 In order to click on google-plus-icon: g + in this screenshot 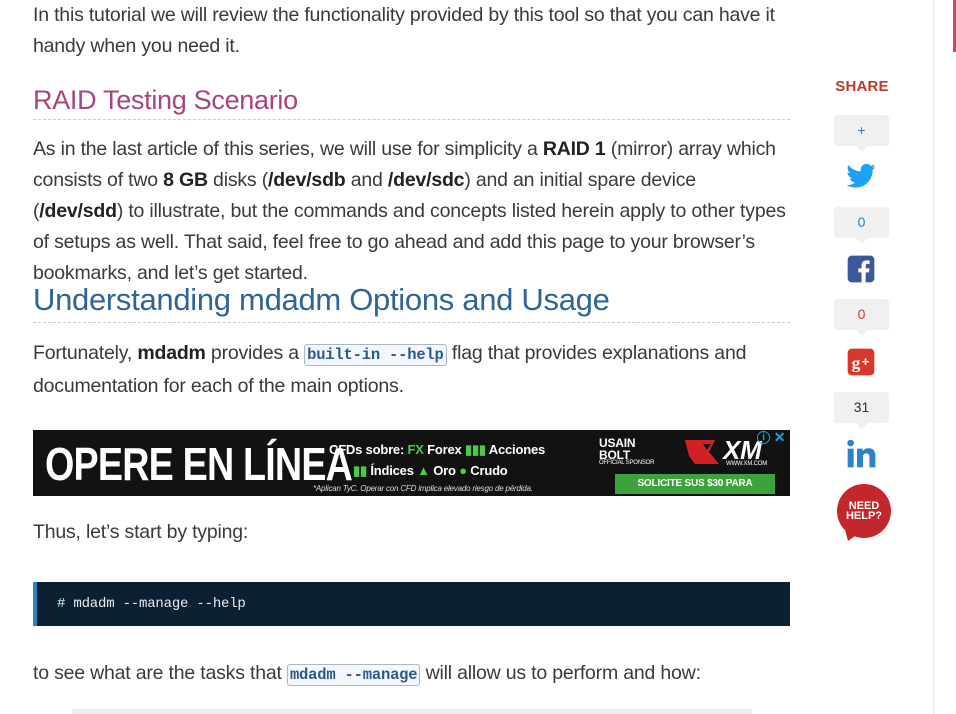, I will do `click(861, 362)`.